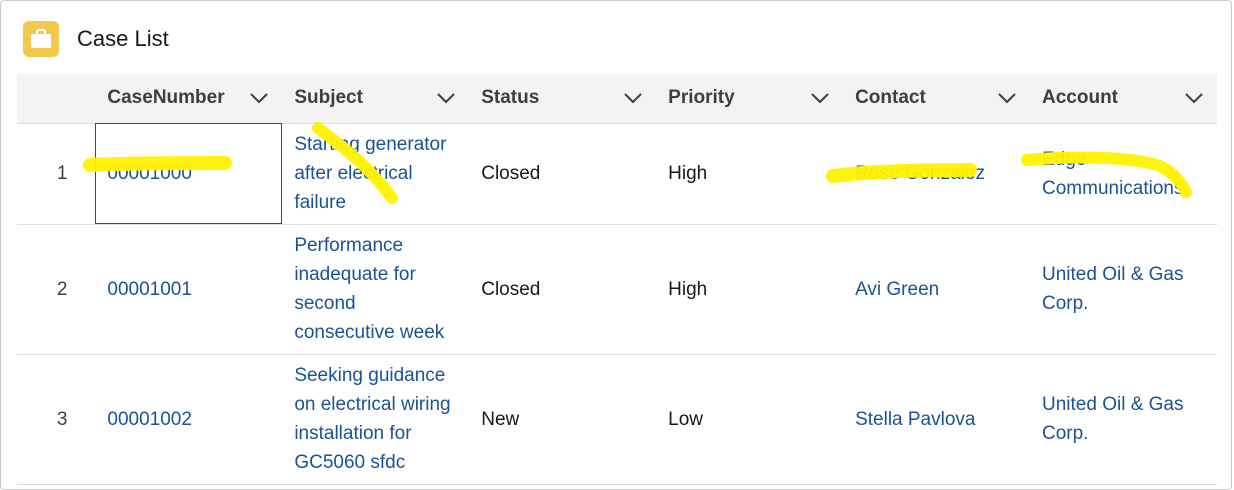  I want to click on priority-cell: Low, so click(686, 419).